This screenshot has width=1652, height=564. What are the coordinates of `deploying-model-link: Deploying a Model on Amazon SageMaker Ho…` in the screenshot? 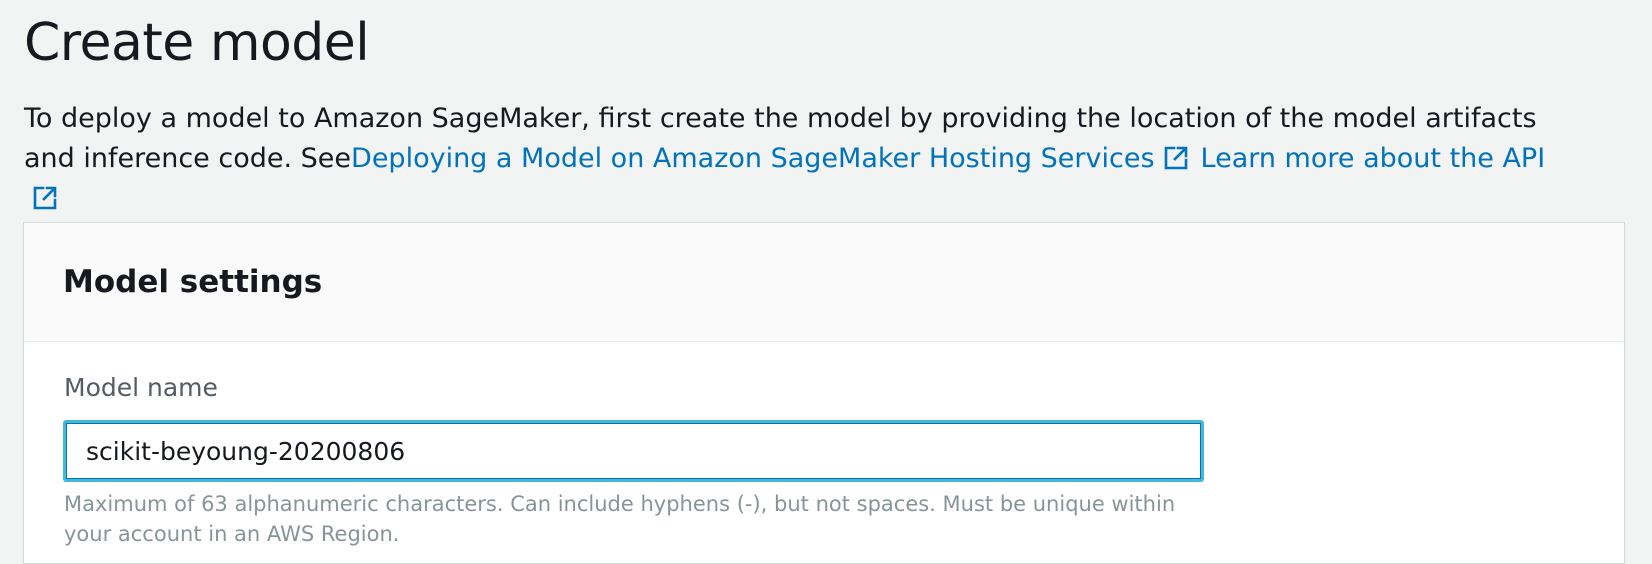 It's located at (775, 158).